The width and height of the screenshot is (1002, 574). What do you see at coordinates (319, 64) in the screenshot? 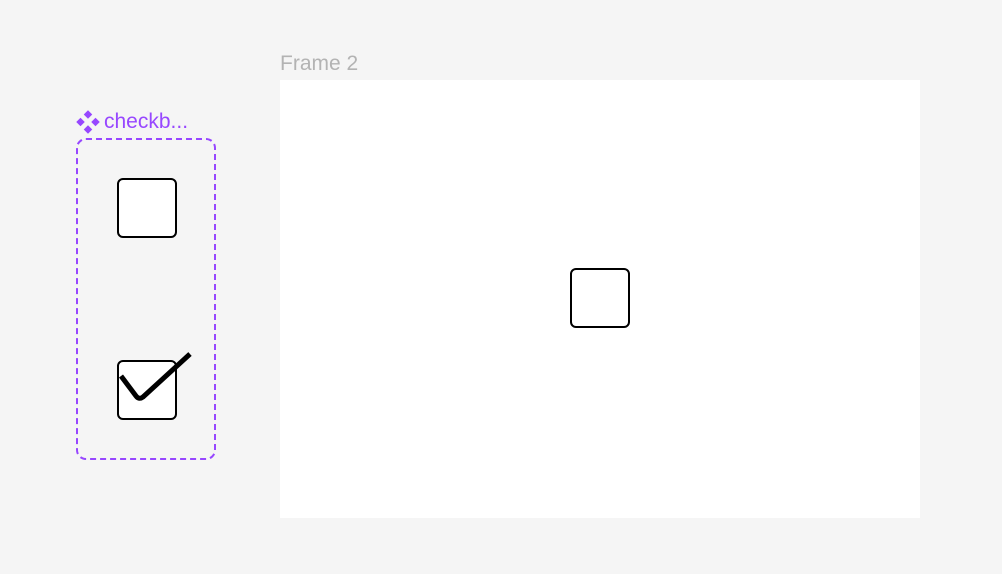
I see `frame-title: Frame 2` at bounding box center [319, 64].